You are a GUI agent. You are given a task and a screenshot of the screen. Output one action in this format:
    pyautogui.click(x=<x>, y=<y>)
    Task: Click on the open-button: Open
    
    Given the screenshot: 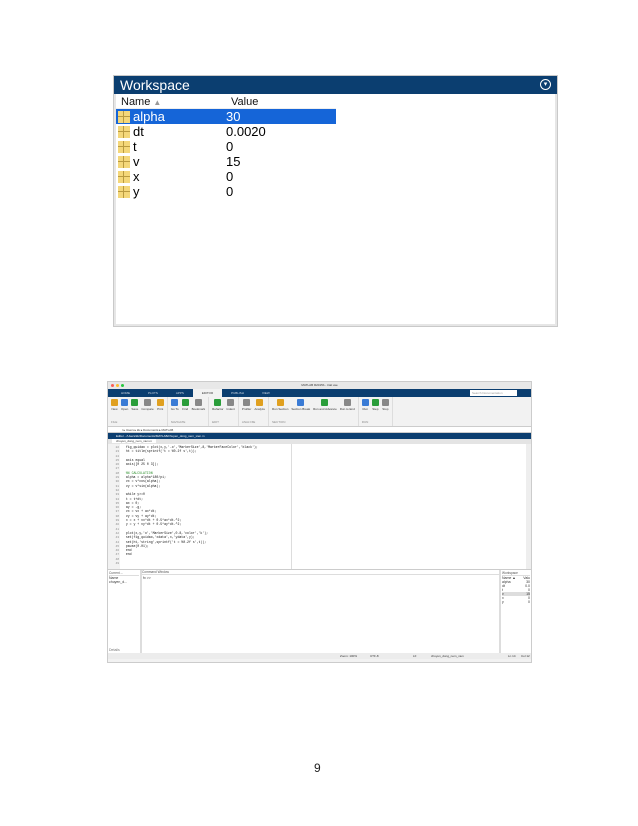 What is the action you would take?
    pyautogui.click(x=124, y=405)
    